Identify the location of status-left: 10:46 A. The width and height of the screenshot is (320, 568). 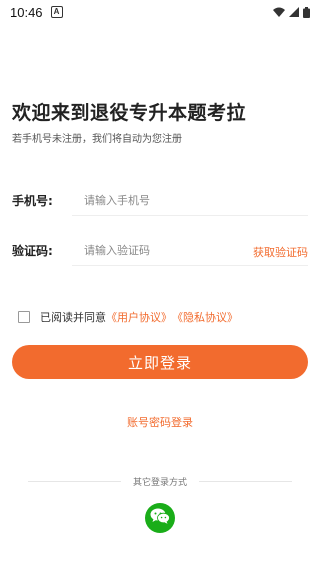
(36, 12).